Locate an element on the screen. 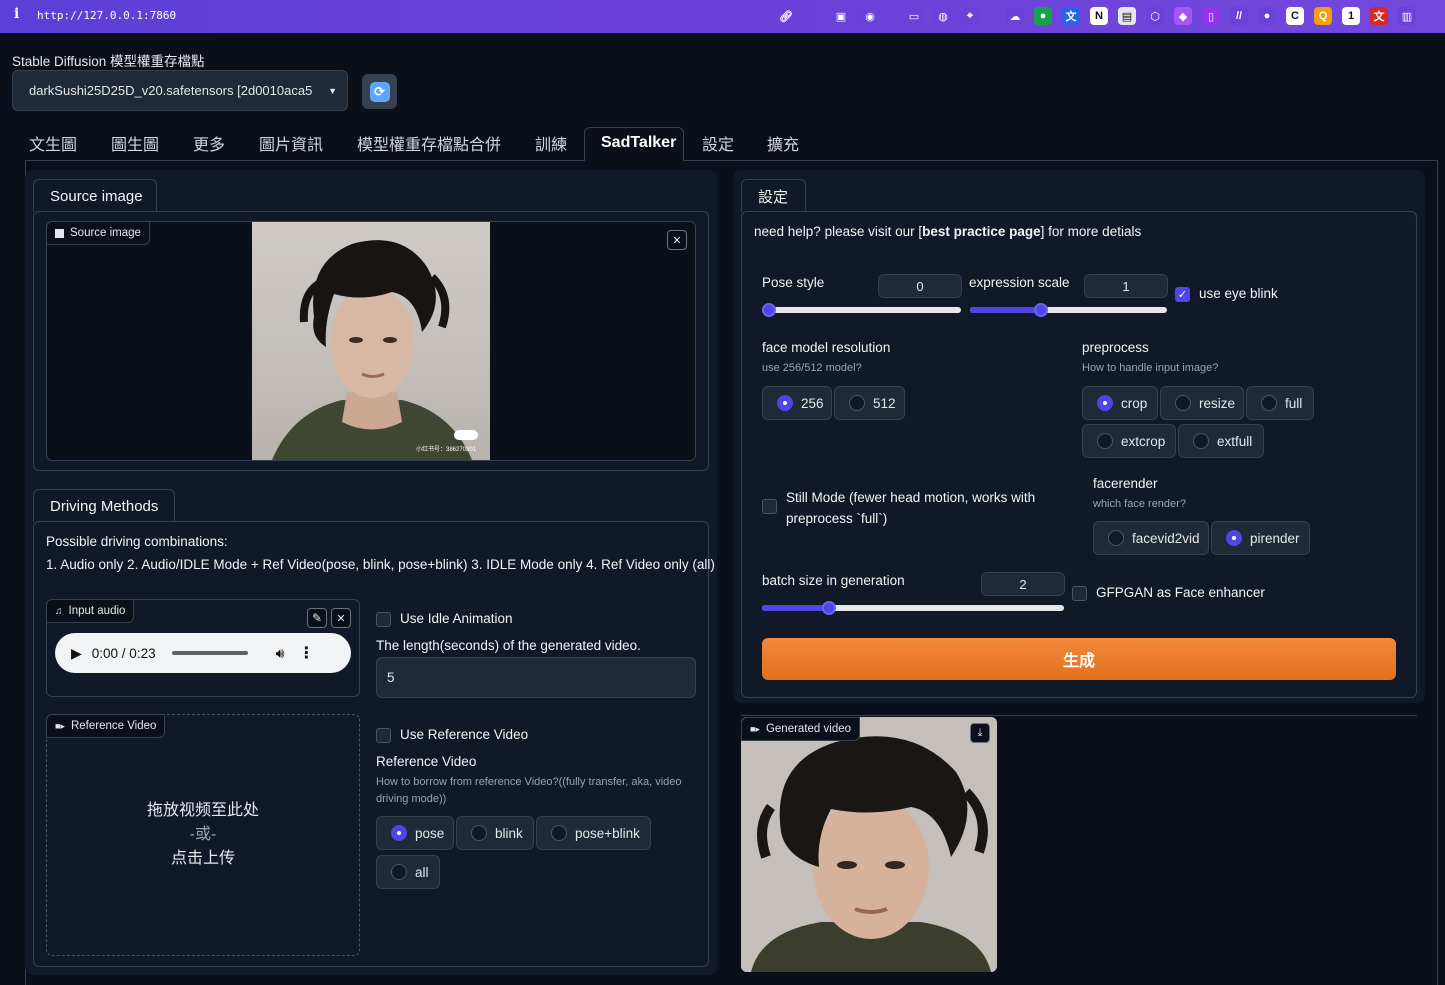 The width and height of the screenshot is (1445, 985). generated-video is located at coordinates (869, 844).